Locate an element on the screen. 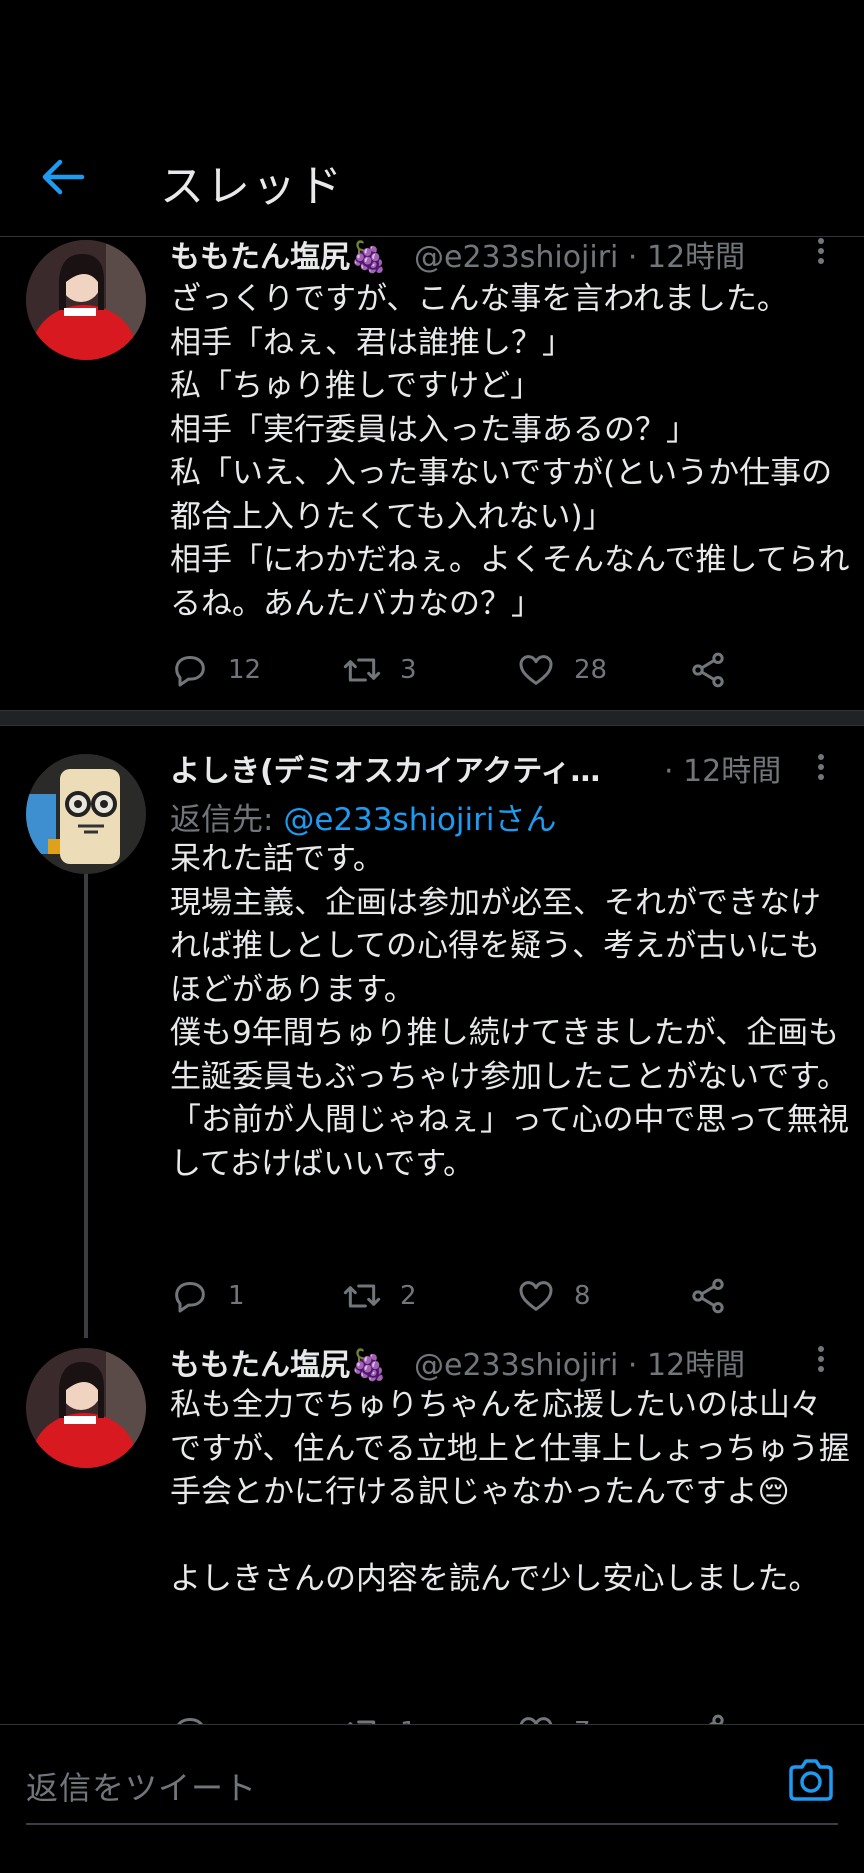 The height and width of the screenshot is (1873, 864). app-header: スレッド is located at coordinates (432, 118).